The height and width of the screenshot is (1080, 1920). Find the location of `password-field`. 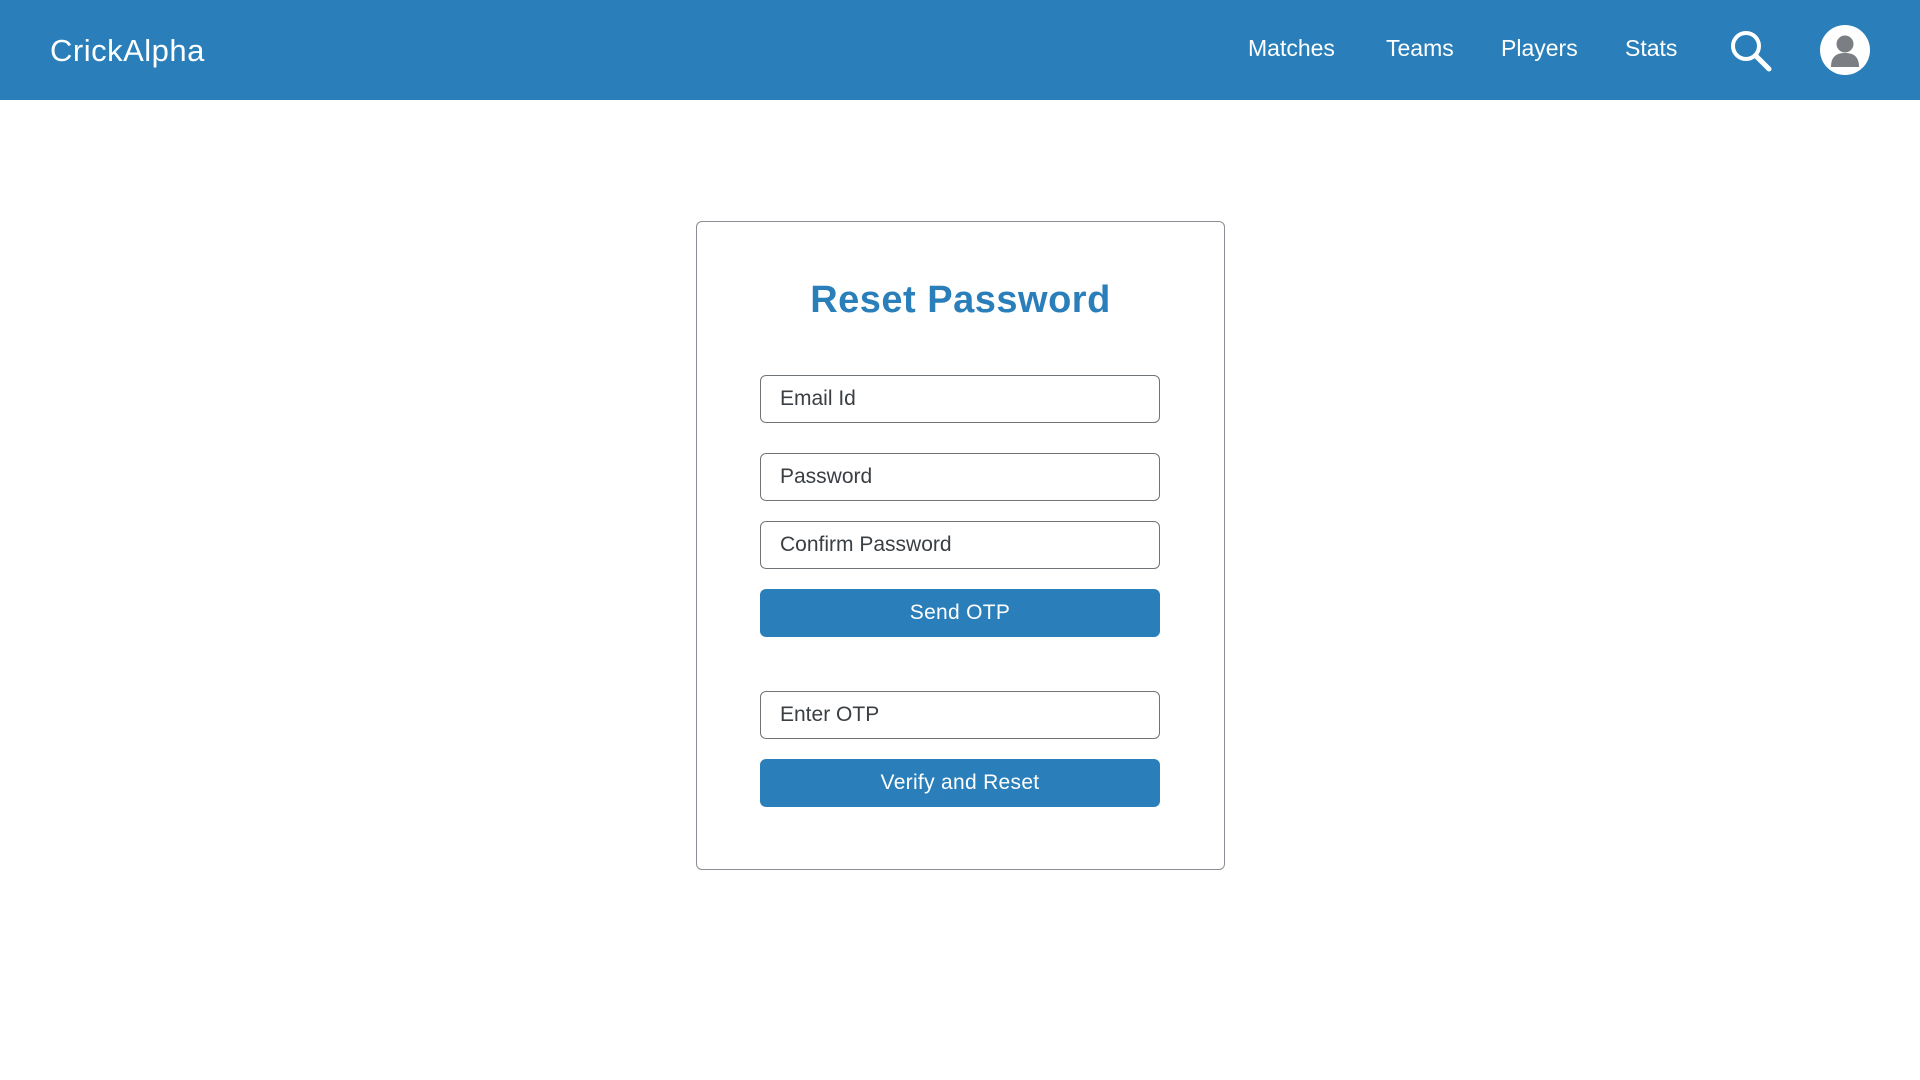

password-field is located at coordinates (960, 477).